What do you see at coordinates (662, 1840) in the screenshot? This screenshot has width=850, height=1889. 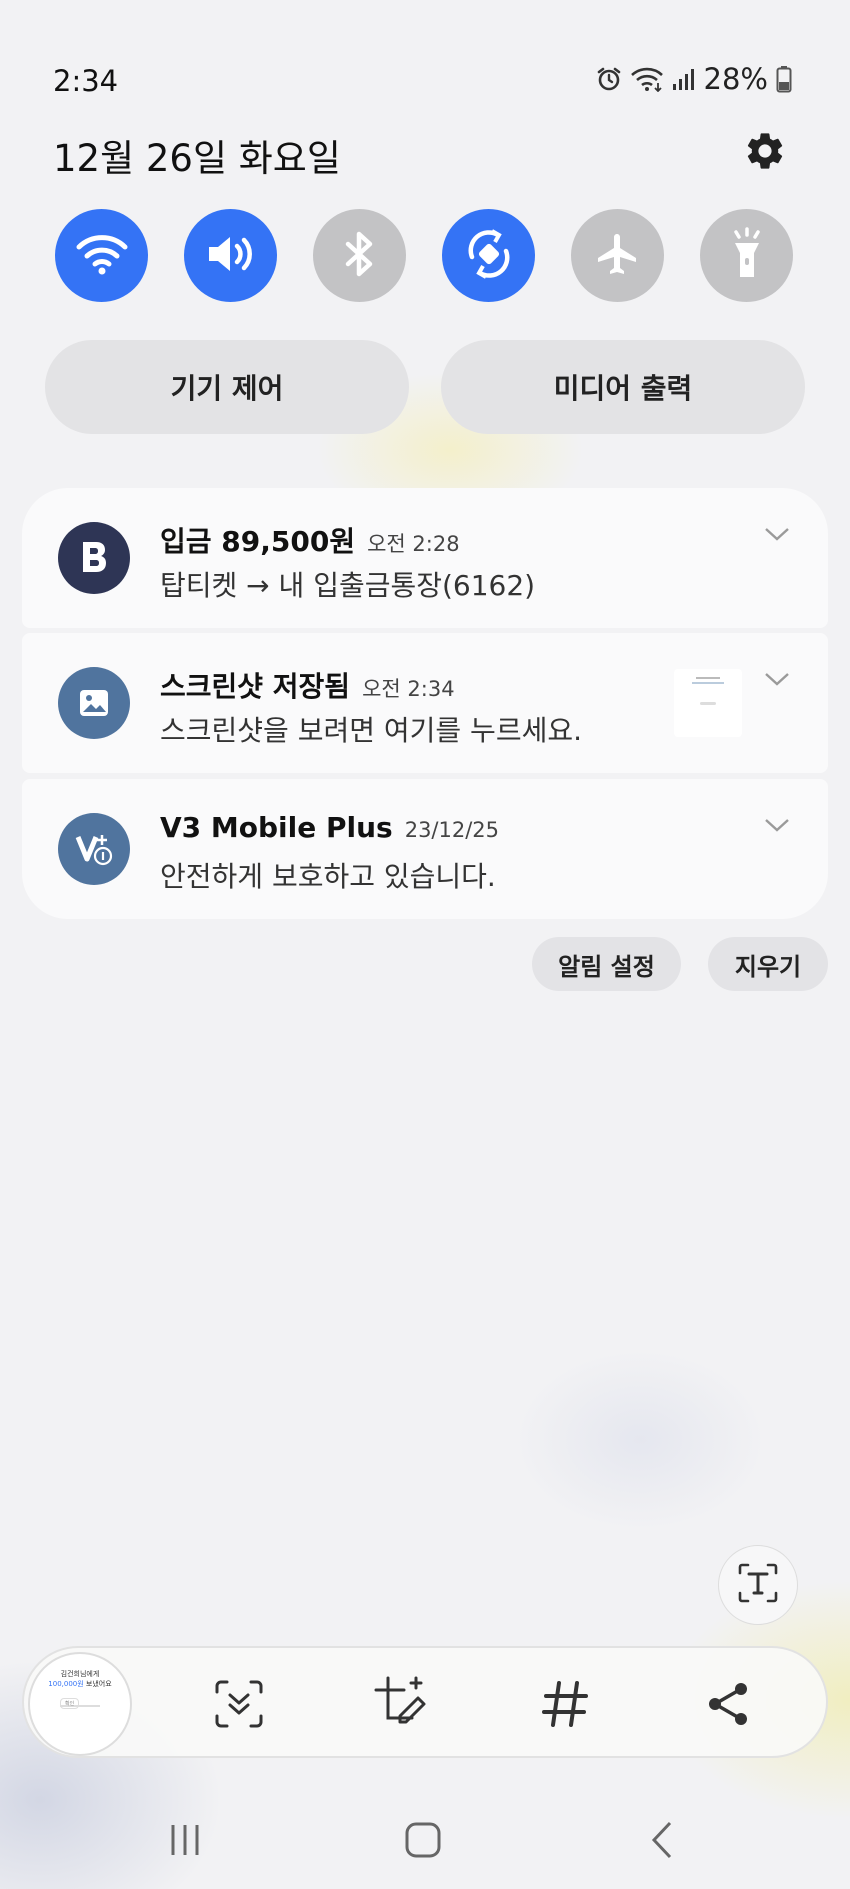 I see `back-icon` at bounding box center [662, 1840].